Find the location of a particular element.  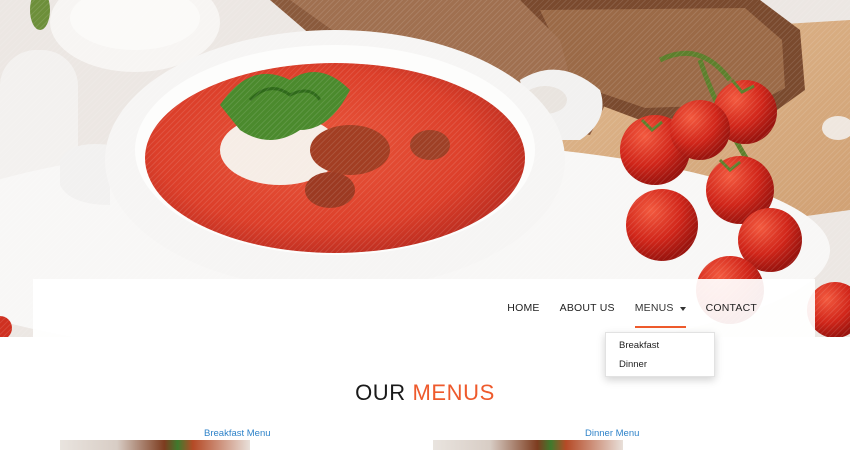

section-title-part1: OUR is located at coordinates (380, 392).